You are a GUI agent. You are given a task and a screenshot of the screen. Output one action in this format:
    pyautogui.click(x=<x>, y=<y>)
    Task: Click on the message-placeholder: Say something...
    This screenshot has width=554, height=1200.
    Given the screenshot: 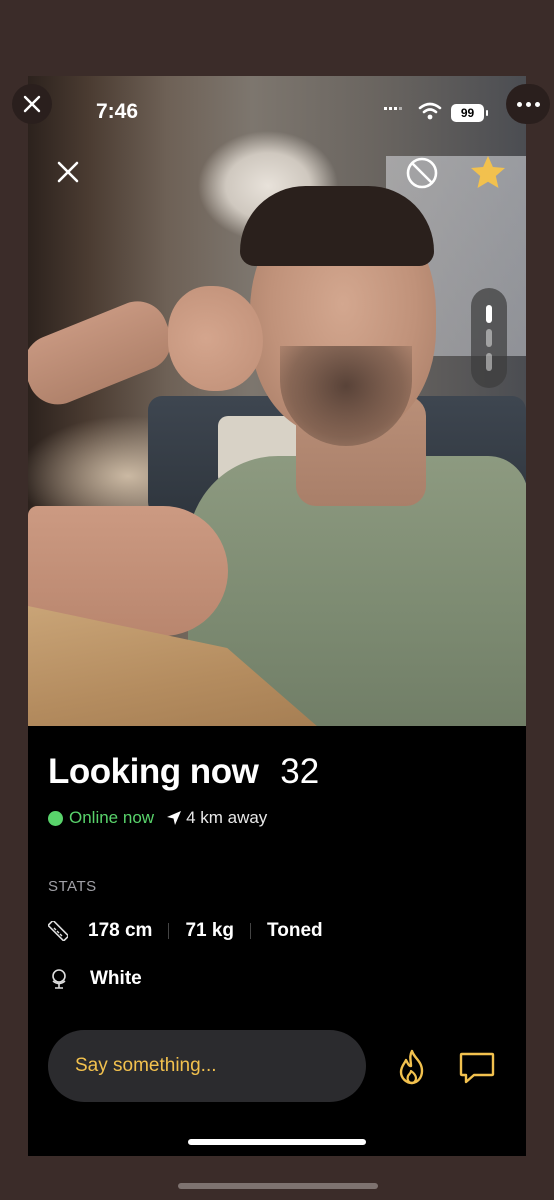 What is the action you would take?
    pyautogui.click(x=146, y=1065)
    